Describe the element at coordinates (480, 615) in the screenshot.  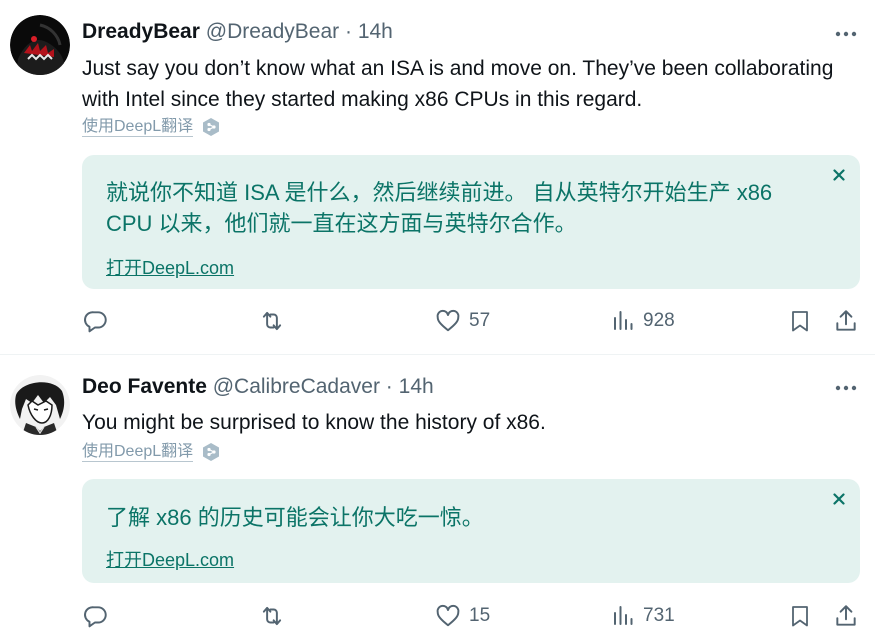
I see `like-count: 15` at that location.